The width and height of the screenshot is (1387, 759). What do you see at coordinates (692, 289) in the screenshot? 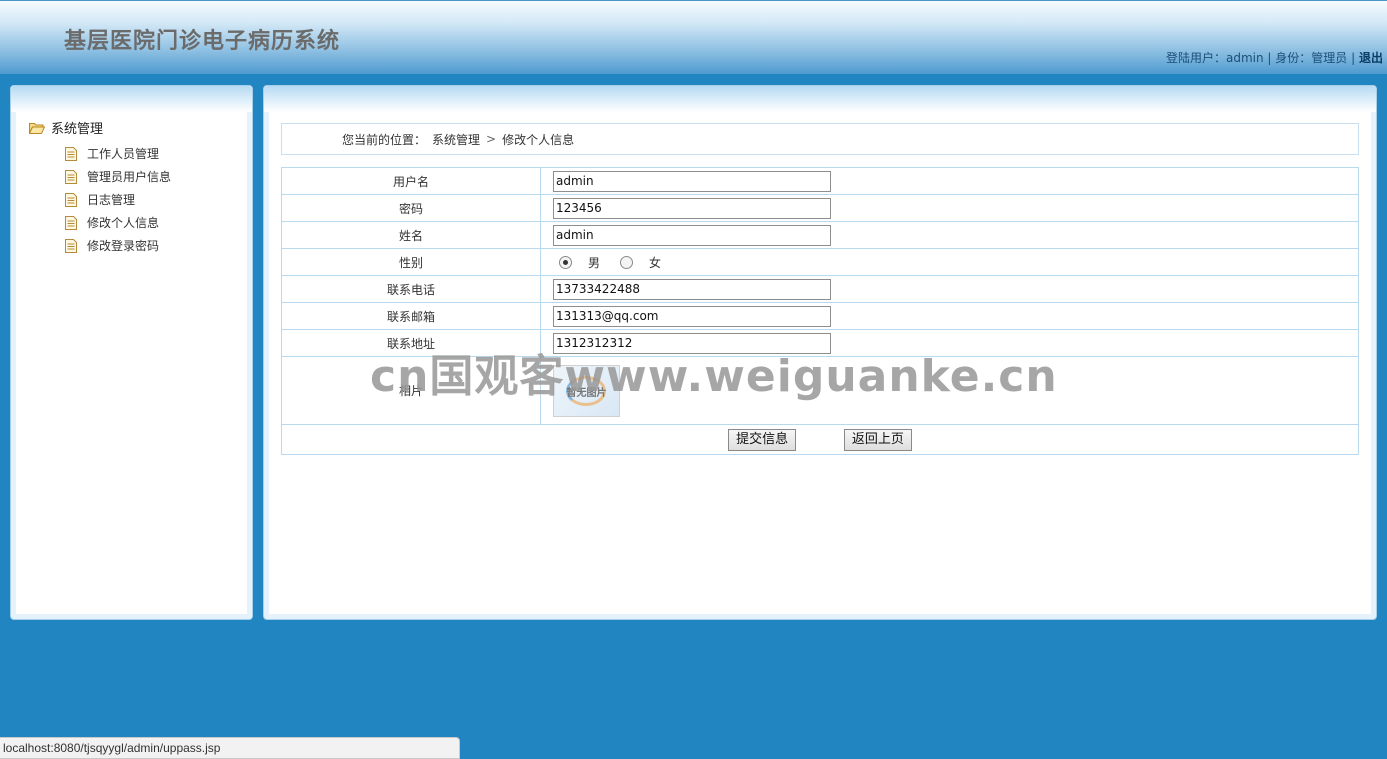
I see `phone-input` at bounding box center [692, 289].